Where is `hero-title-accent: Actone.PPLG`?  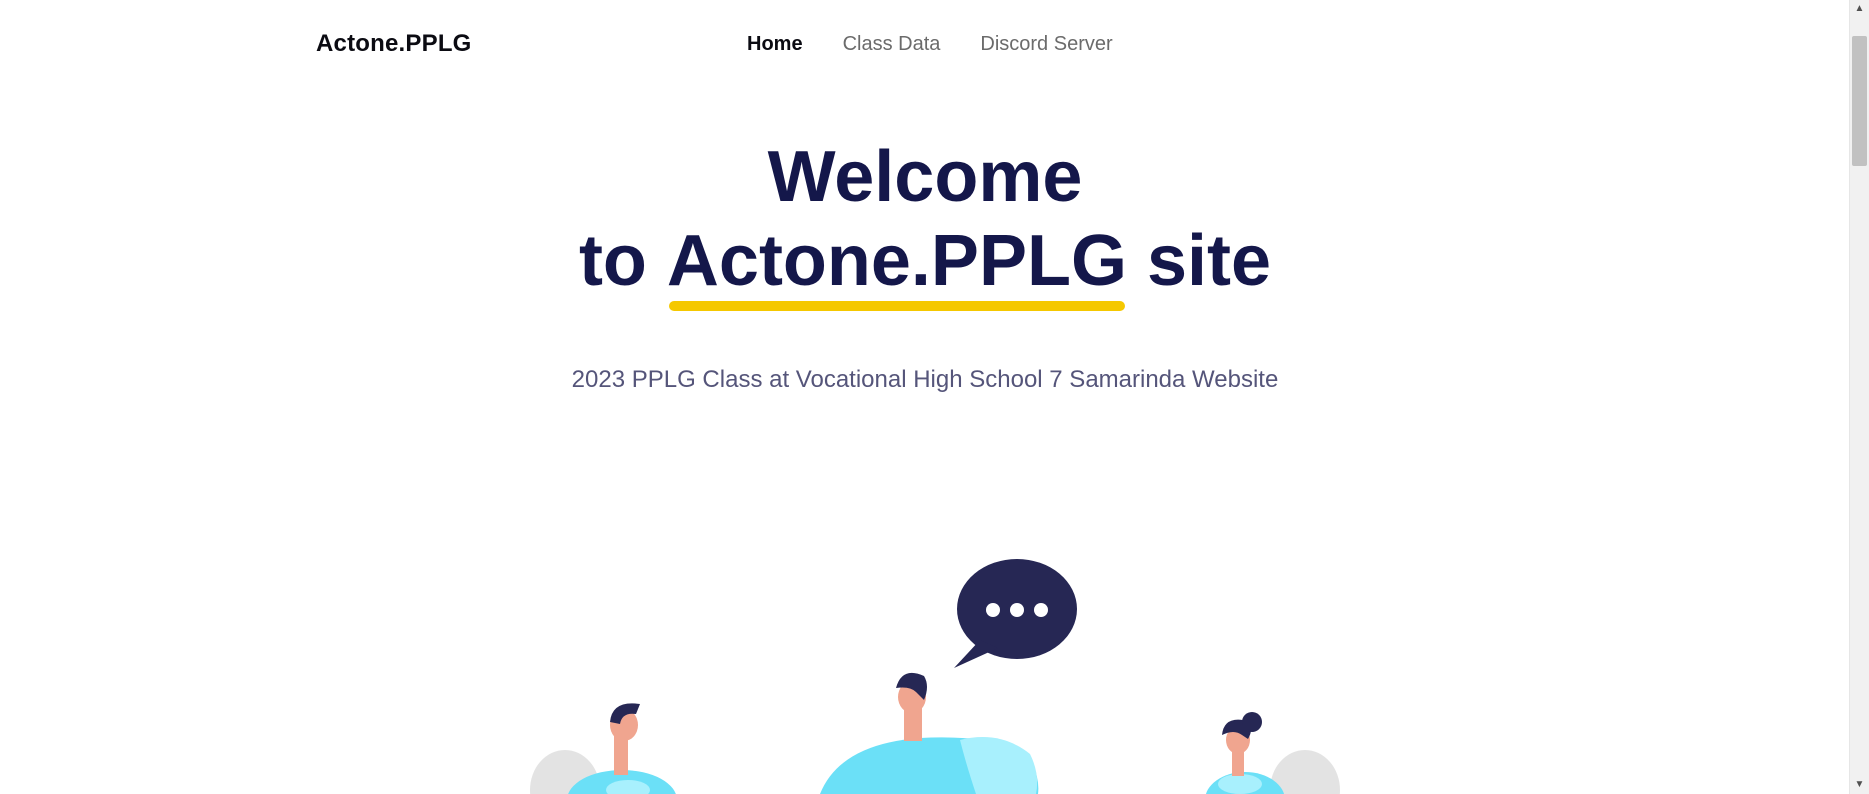
hero-title-accent: Actone.PPLG is located at coordinates (896, 265).